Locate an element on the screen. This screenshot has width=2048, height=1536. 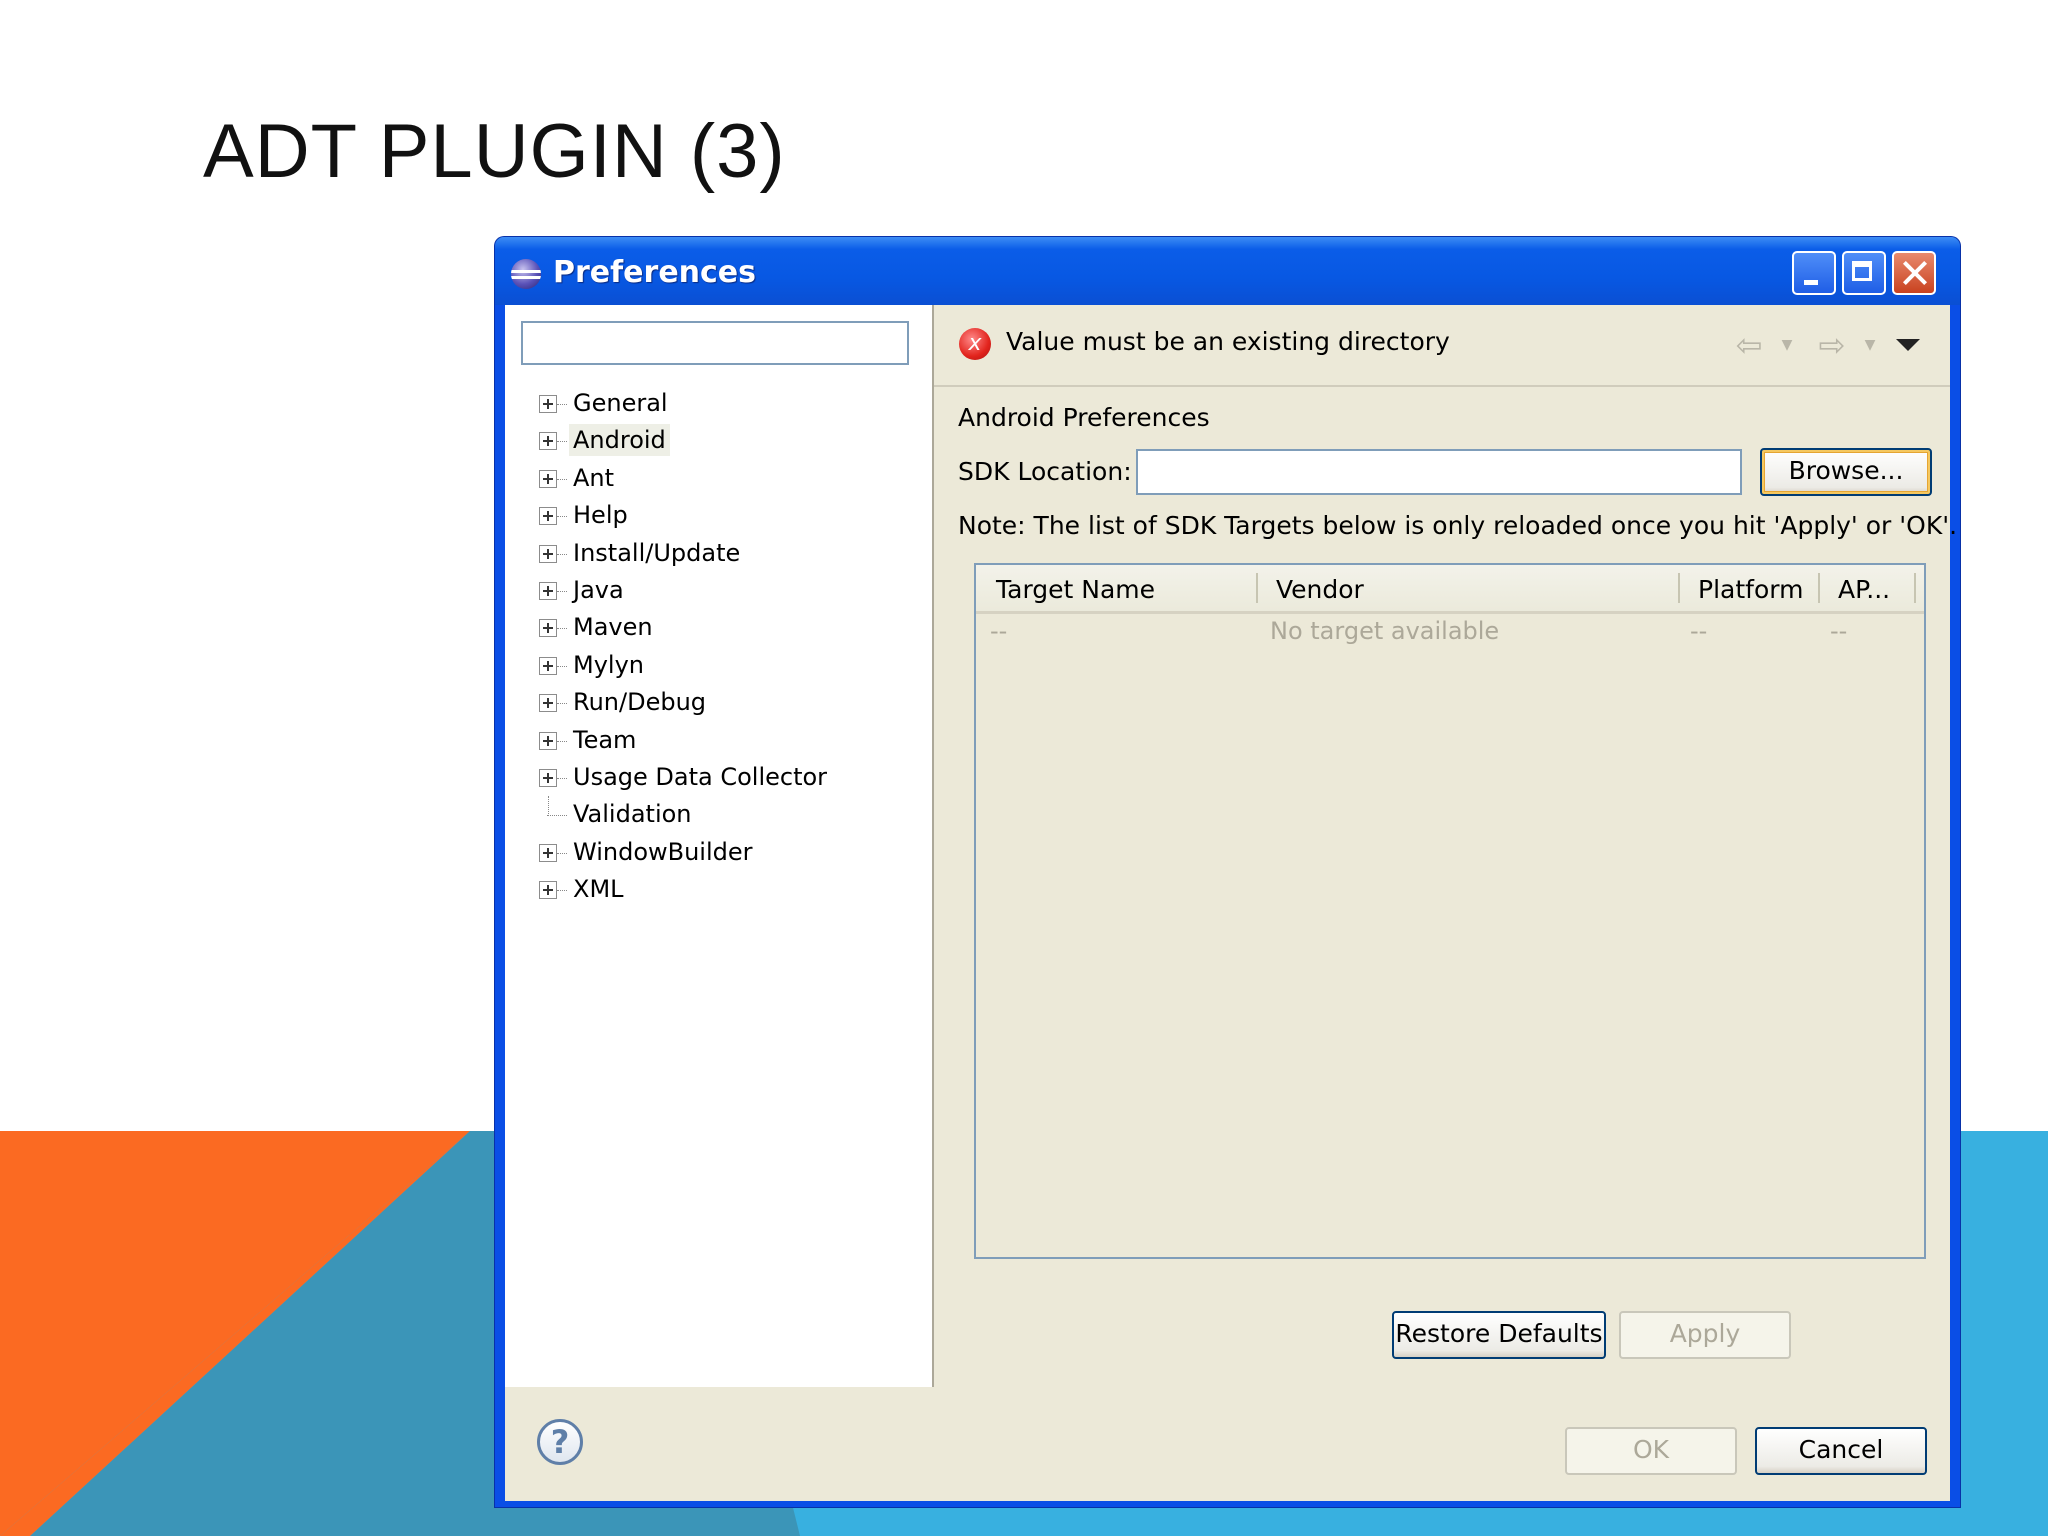
back-arrow-icon: ⇦ is located at coordinates (1749, 345).